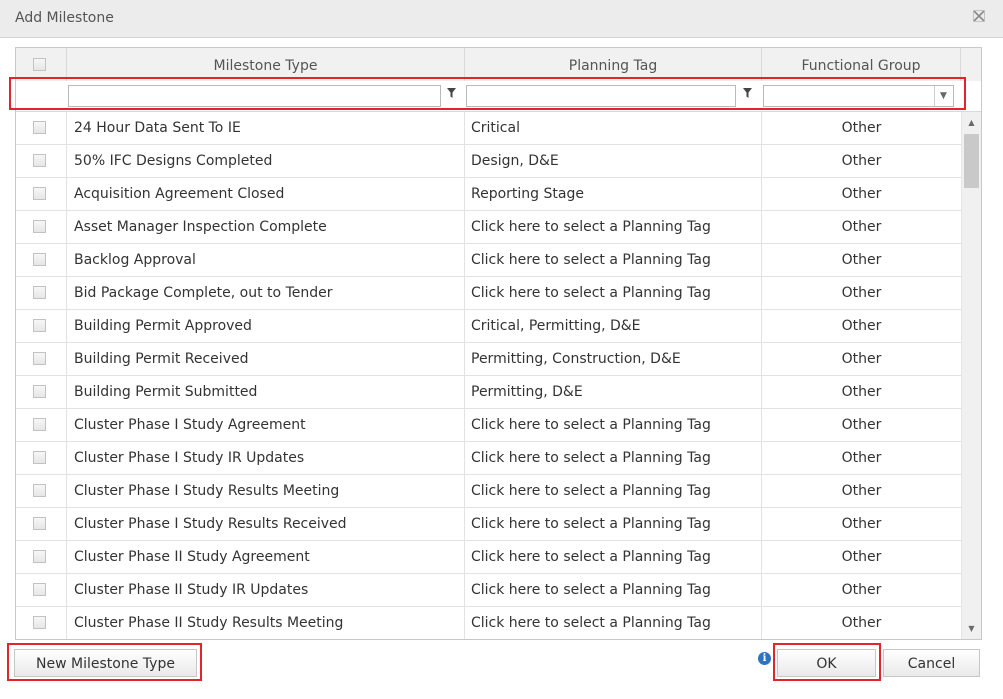 This screenshot has width=1003, height=699. I want to click on vertical-scrollbar: ▲ ▼, so click(971, 375).